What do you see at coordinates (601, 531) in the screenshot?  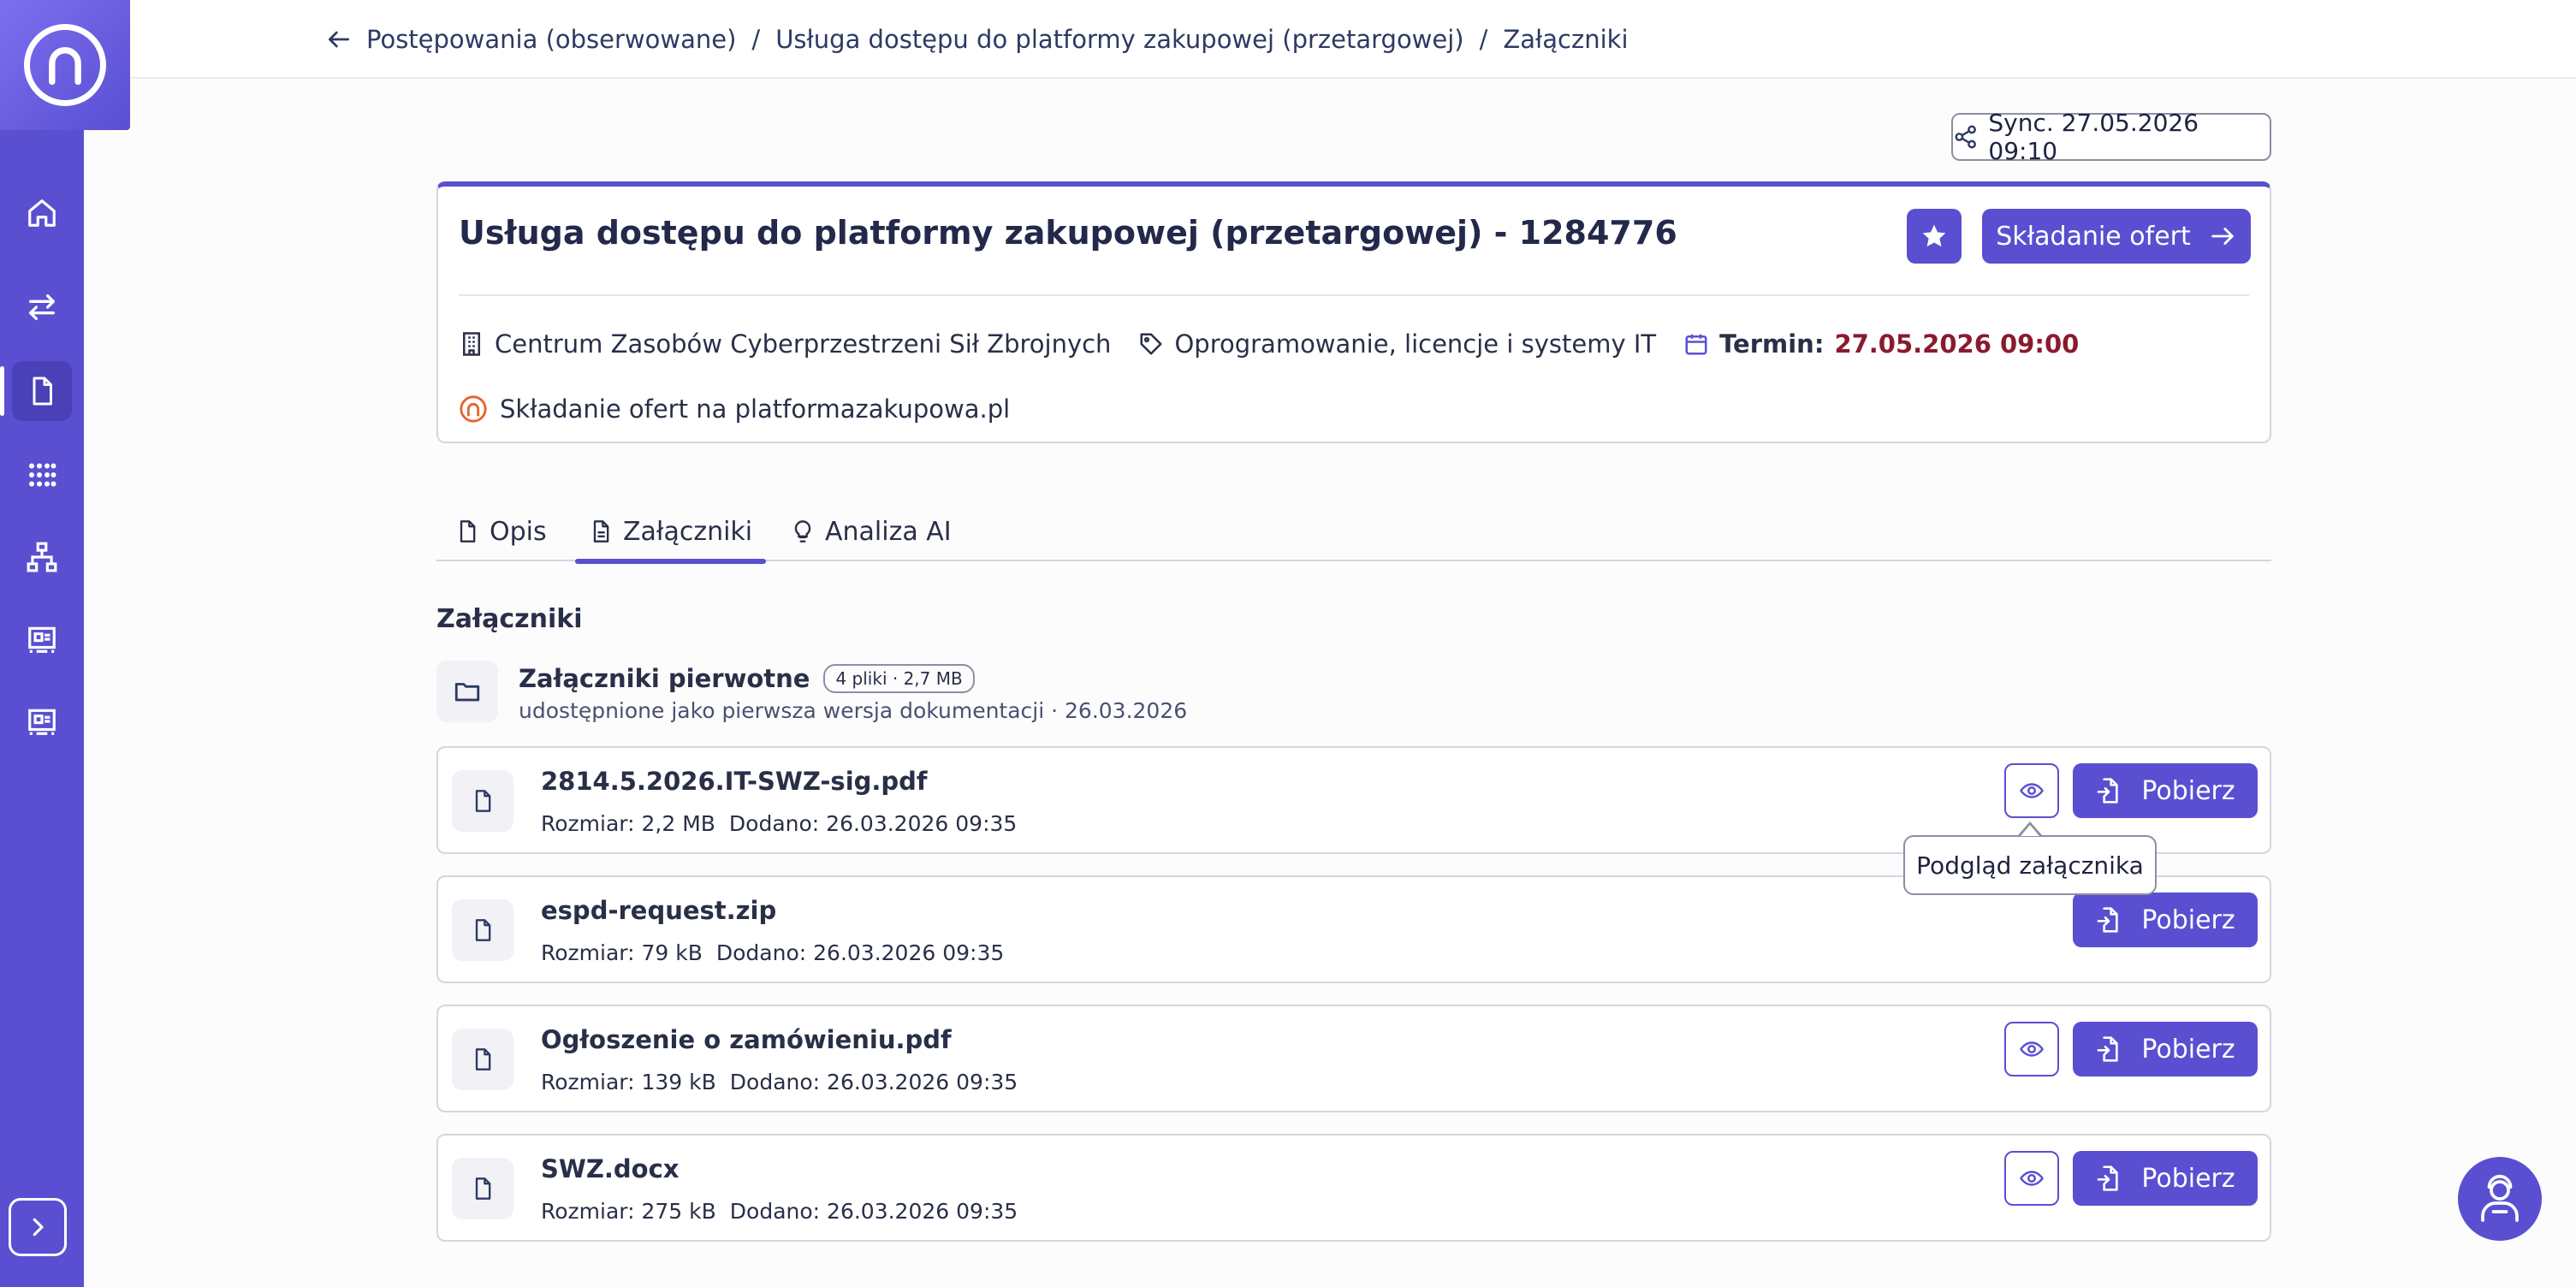 I see `document-lines-icon` at bounding box center [601, 531].